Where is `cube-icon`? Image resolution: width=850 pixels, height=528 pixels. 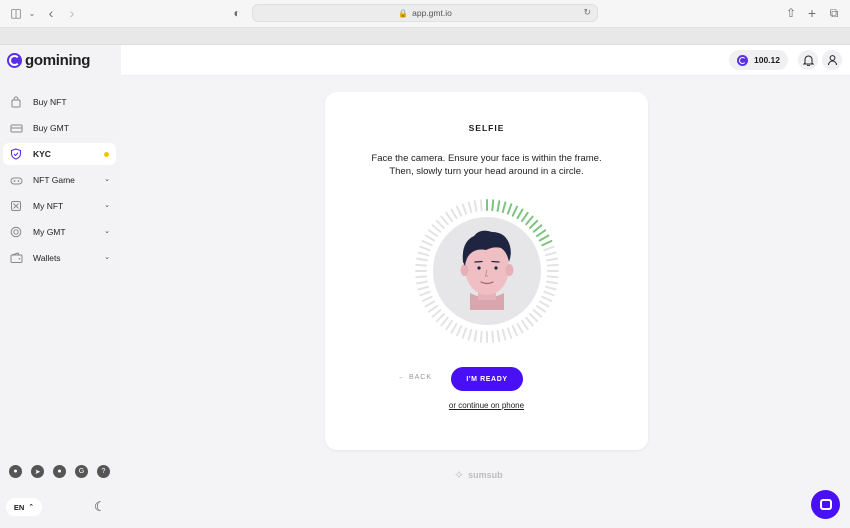 cube-icon is located at coordinates (16, 206).